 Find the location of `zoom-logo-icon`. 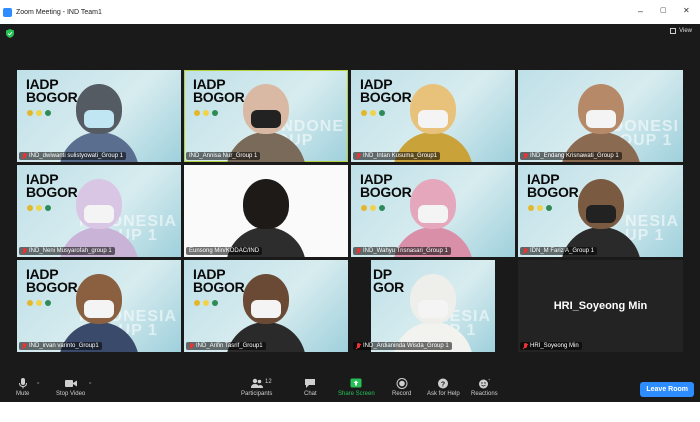

zoom-logo-icon is located at coordinates (7, 12).